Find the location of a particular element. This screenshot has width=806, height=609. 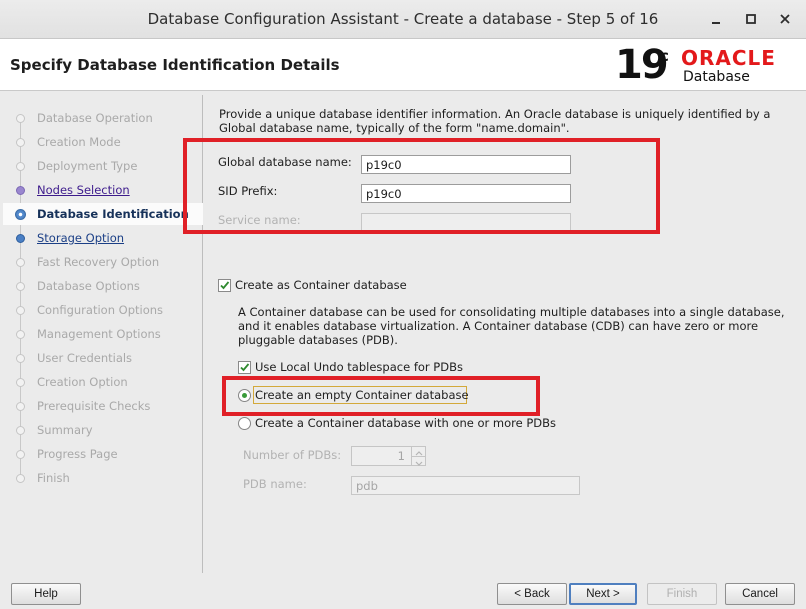

cancel-button: Cancel is located at coordinates (760, 594).